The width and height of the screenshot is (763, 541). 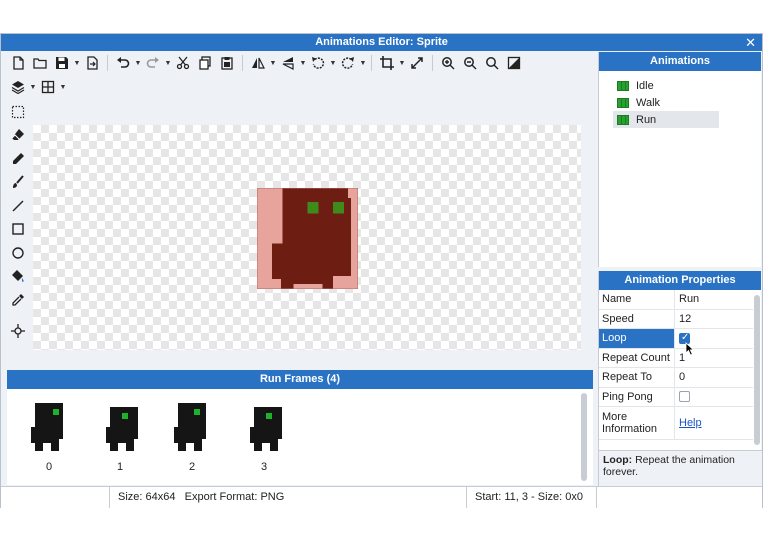 I want to click on frame-thumbnail: 2, so click(x=192, y=438).